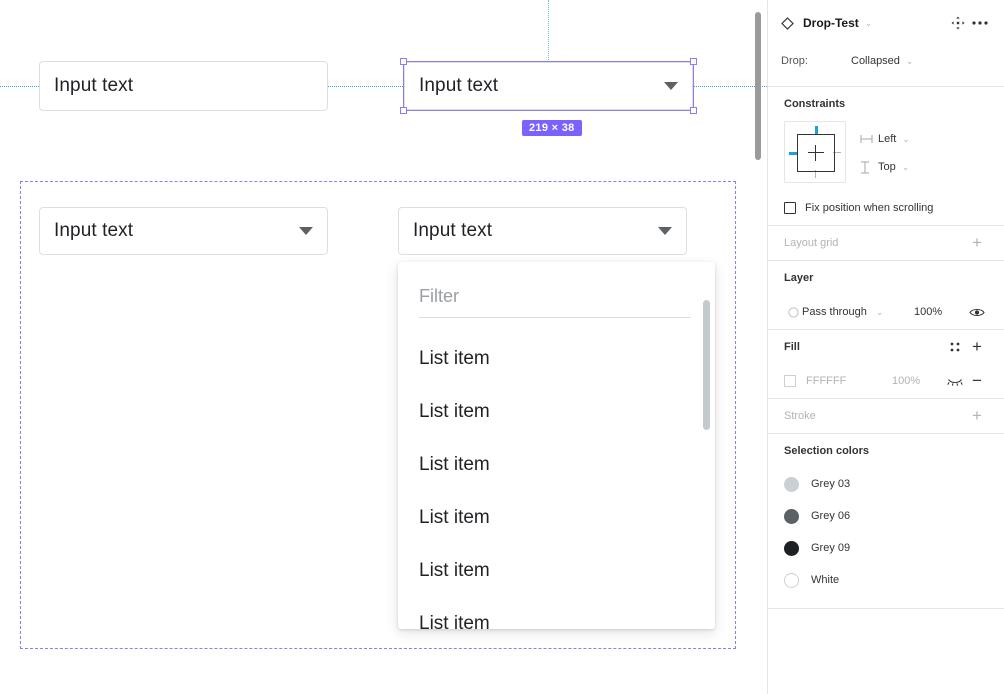 Image resolution: width=1004 pixels, height=694 pixels. What do you see at coordinates (977, 381) in the screenshot?
I see `remove-fill-icon: −` at bounding box center [977, 381].